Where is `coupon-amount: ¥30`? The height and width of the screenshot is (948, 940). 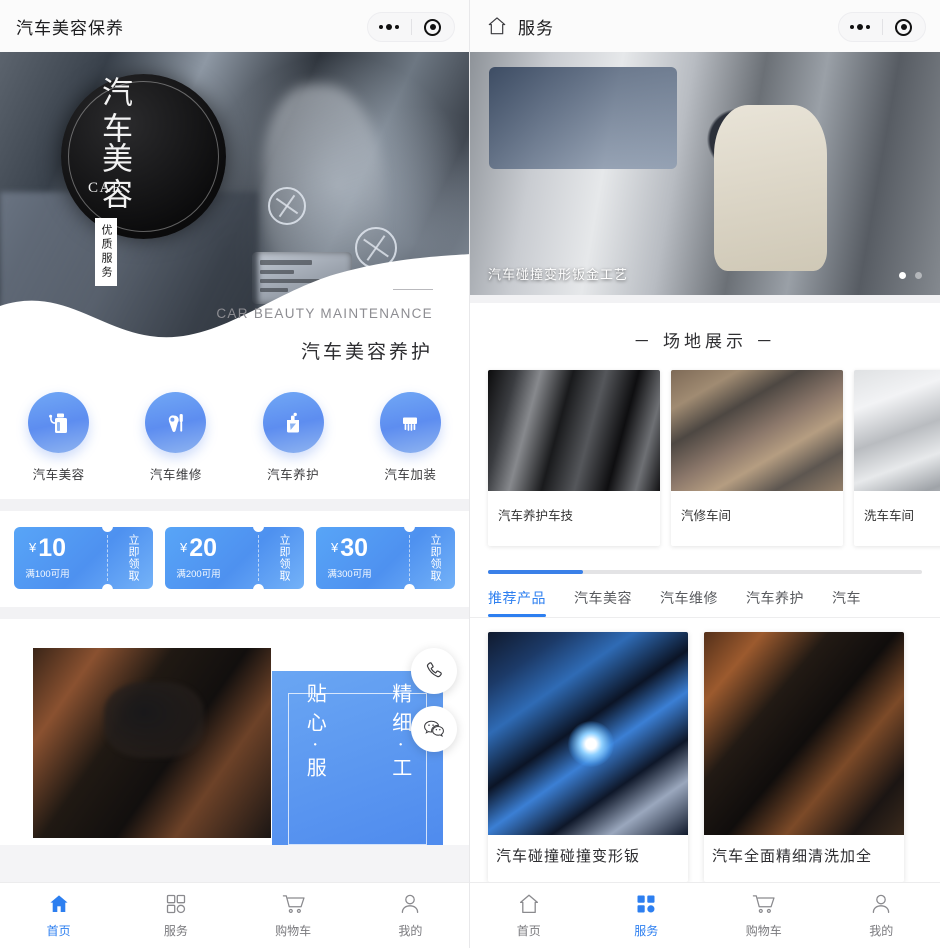 coupon-amount: ¥30 is located at coordinates (349, 548).